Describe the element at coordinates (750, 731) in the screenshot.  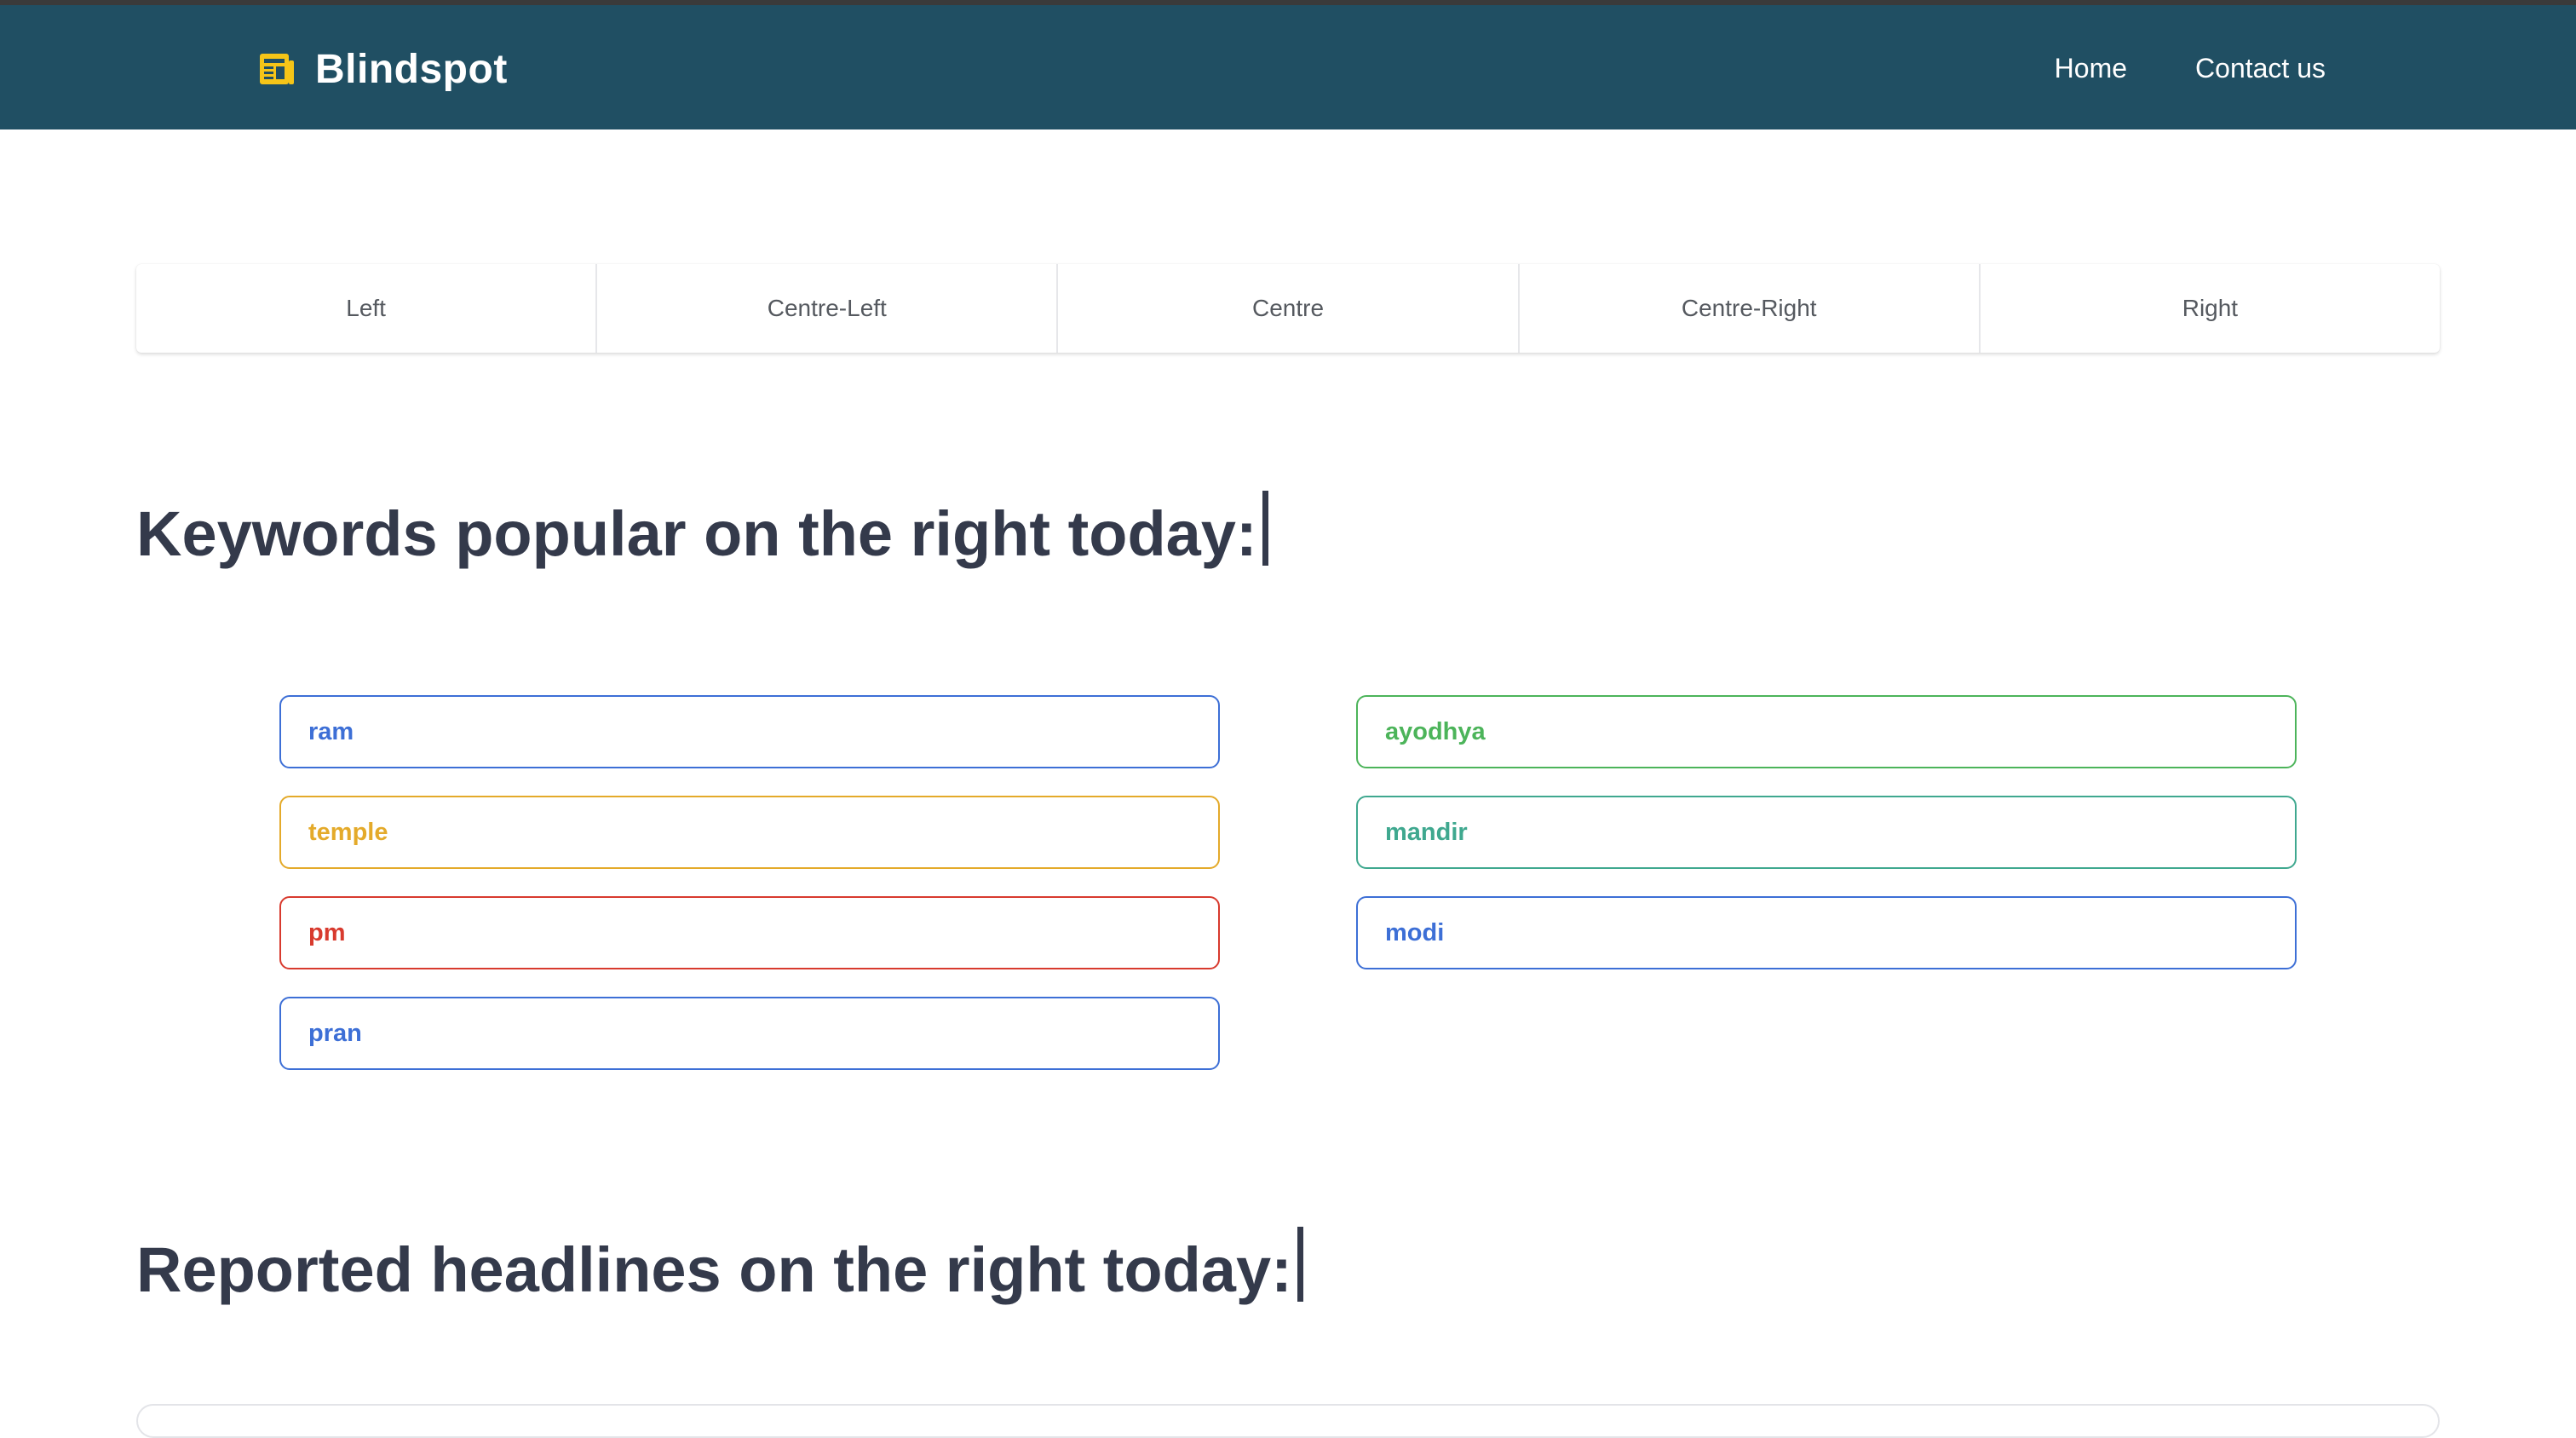
I see `keyword-chip: ram` at that location.